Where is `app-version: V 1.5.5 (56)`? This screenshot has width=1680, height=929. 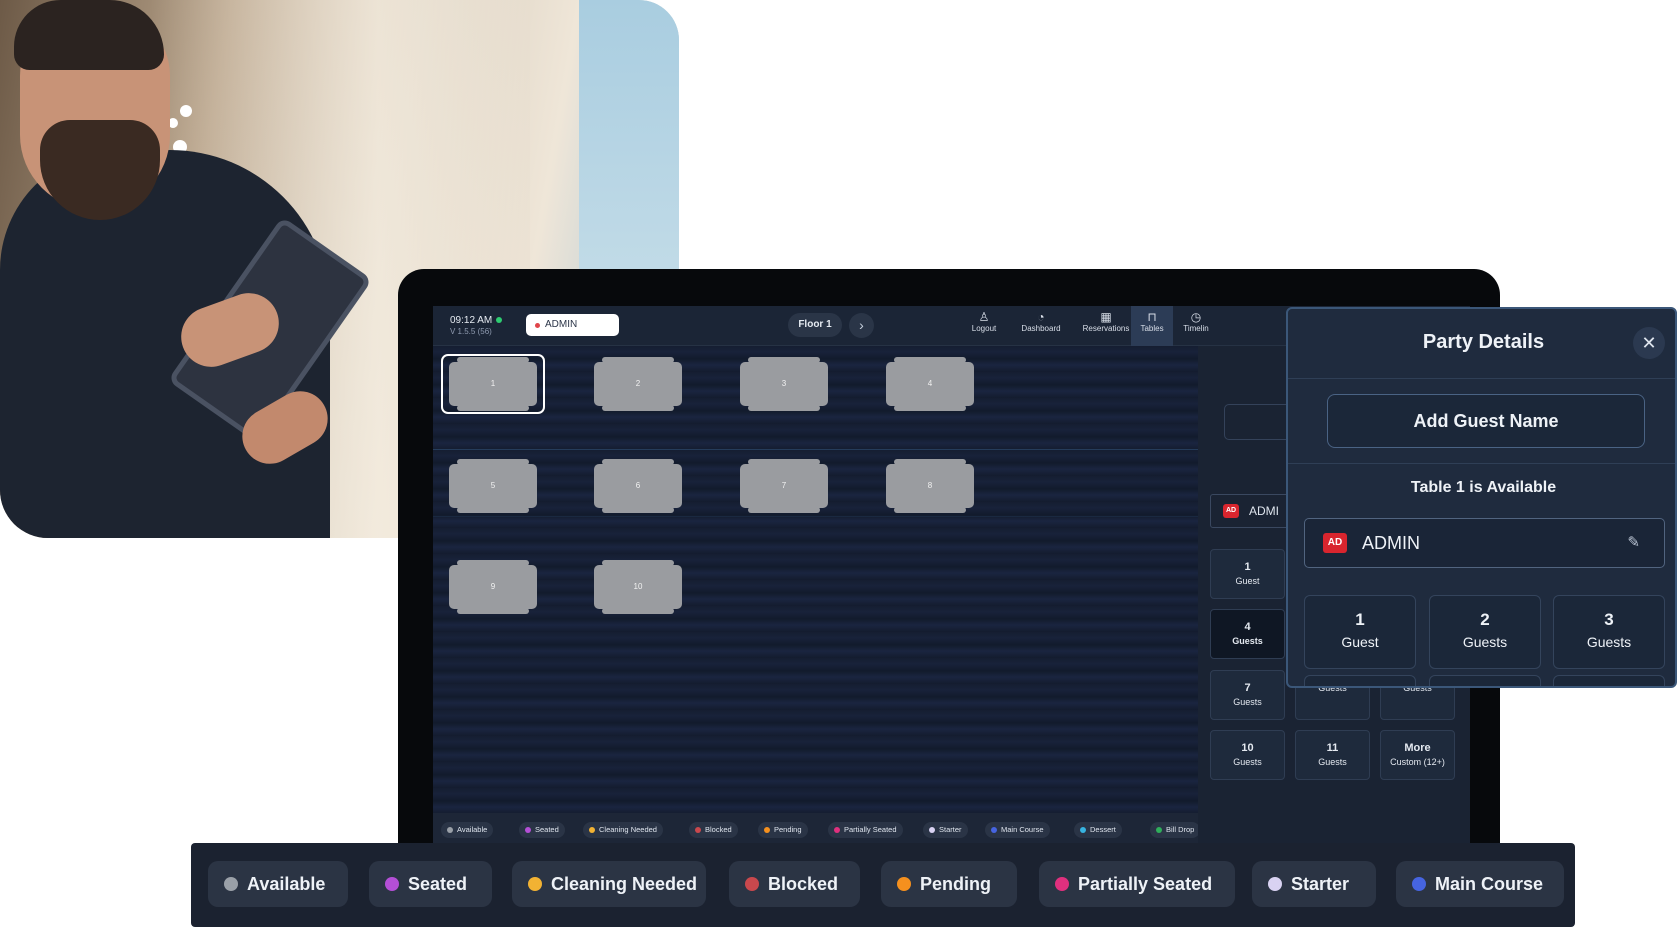 app-version: V 1.5.5 (56) is located at coordinates (471, 331).